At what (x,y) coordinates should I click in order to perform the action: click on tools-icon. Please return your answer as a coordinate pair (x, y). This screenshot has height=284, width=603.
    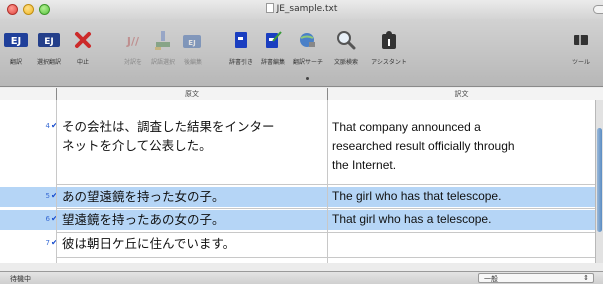
    Looking at the image, I should click on (581, 40).